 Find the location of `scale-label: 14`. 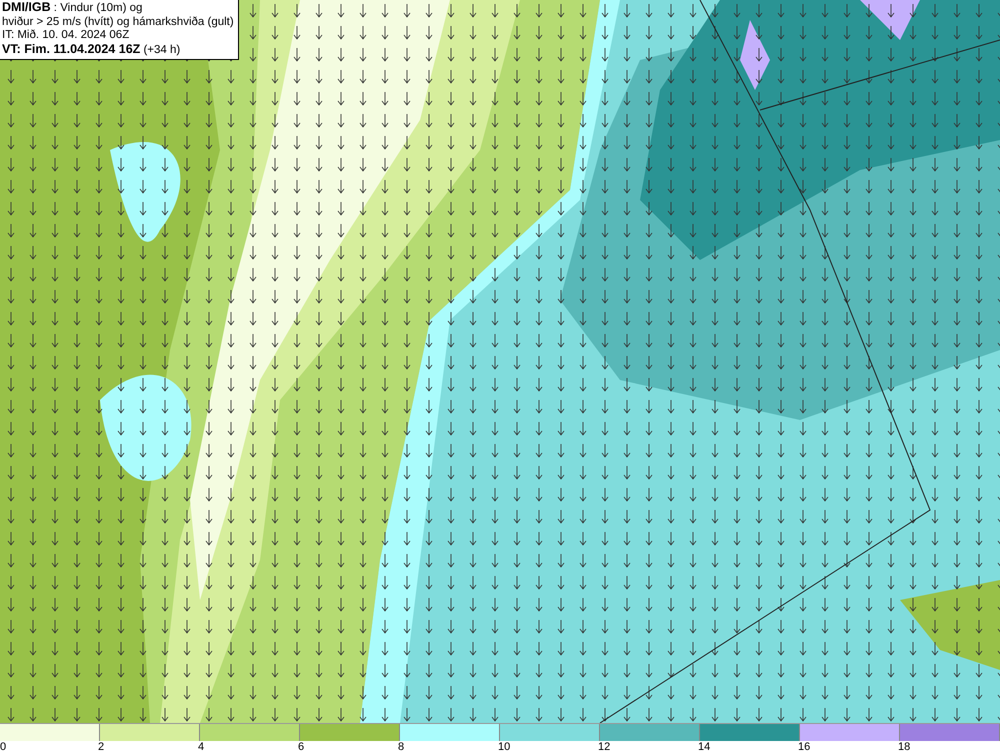

scale-label: 14 is located at coordinates (704, 747).